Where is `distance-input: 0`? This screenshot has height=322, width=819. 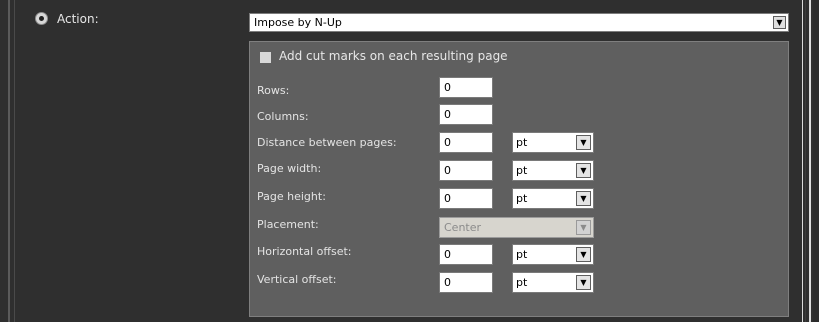
distance-input: 0 is located at coordinates (466, 142).